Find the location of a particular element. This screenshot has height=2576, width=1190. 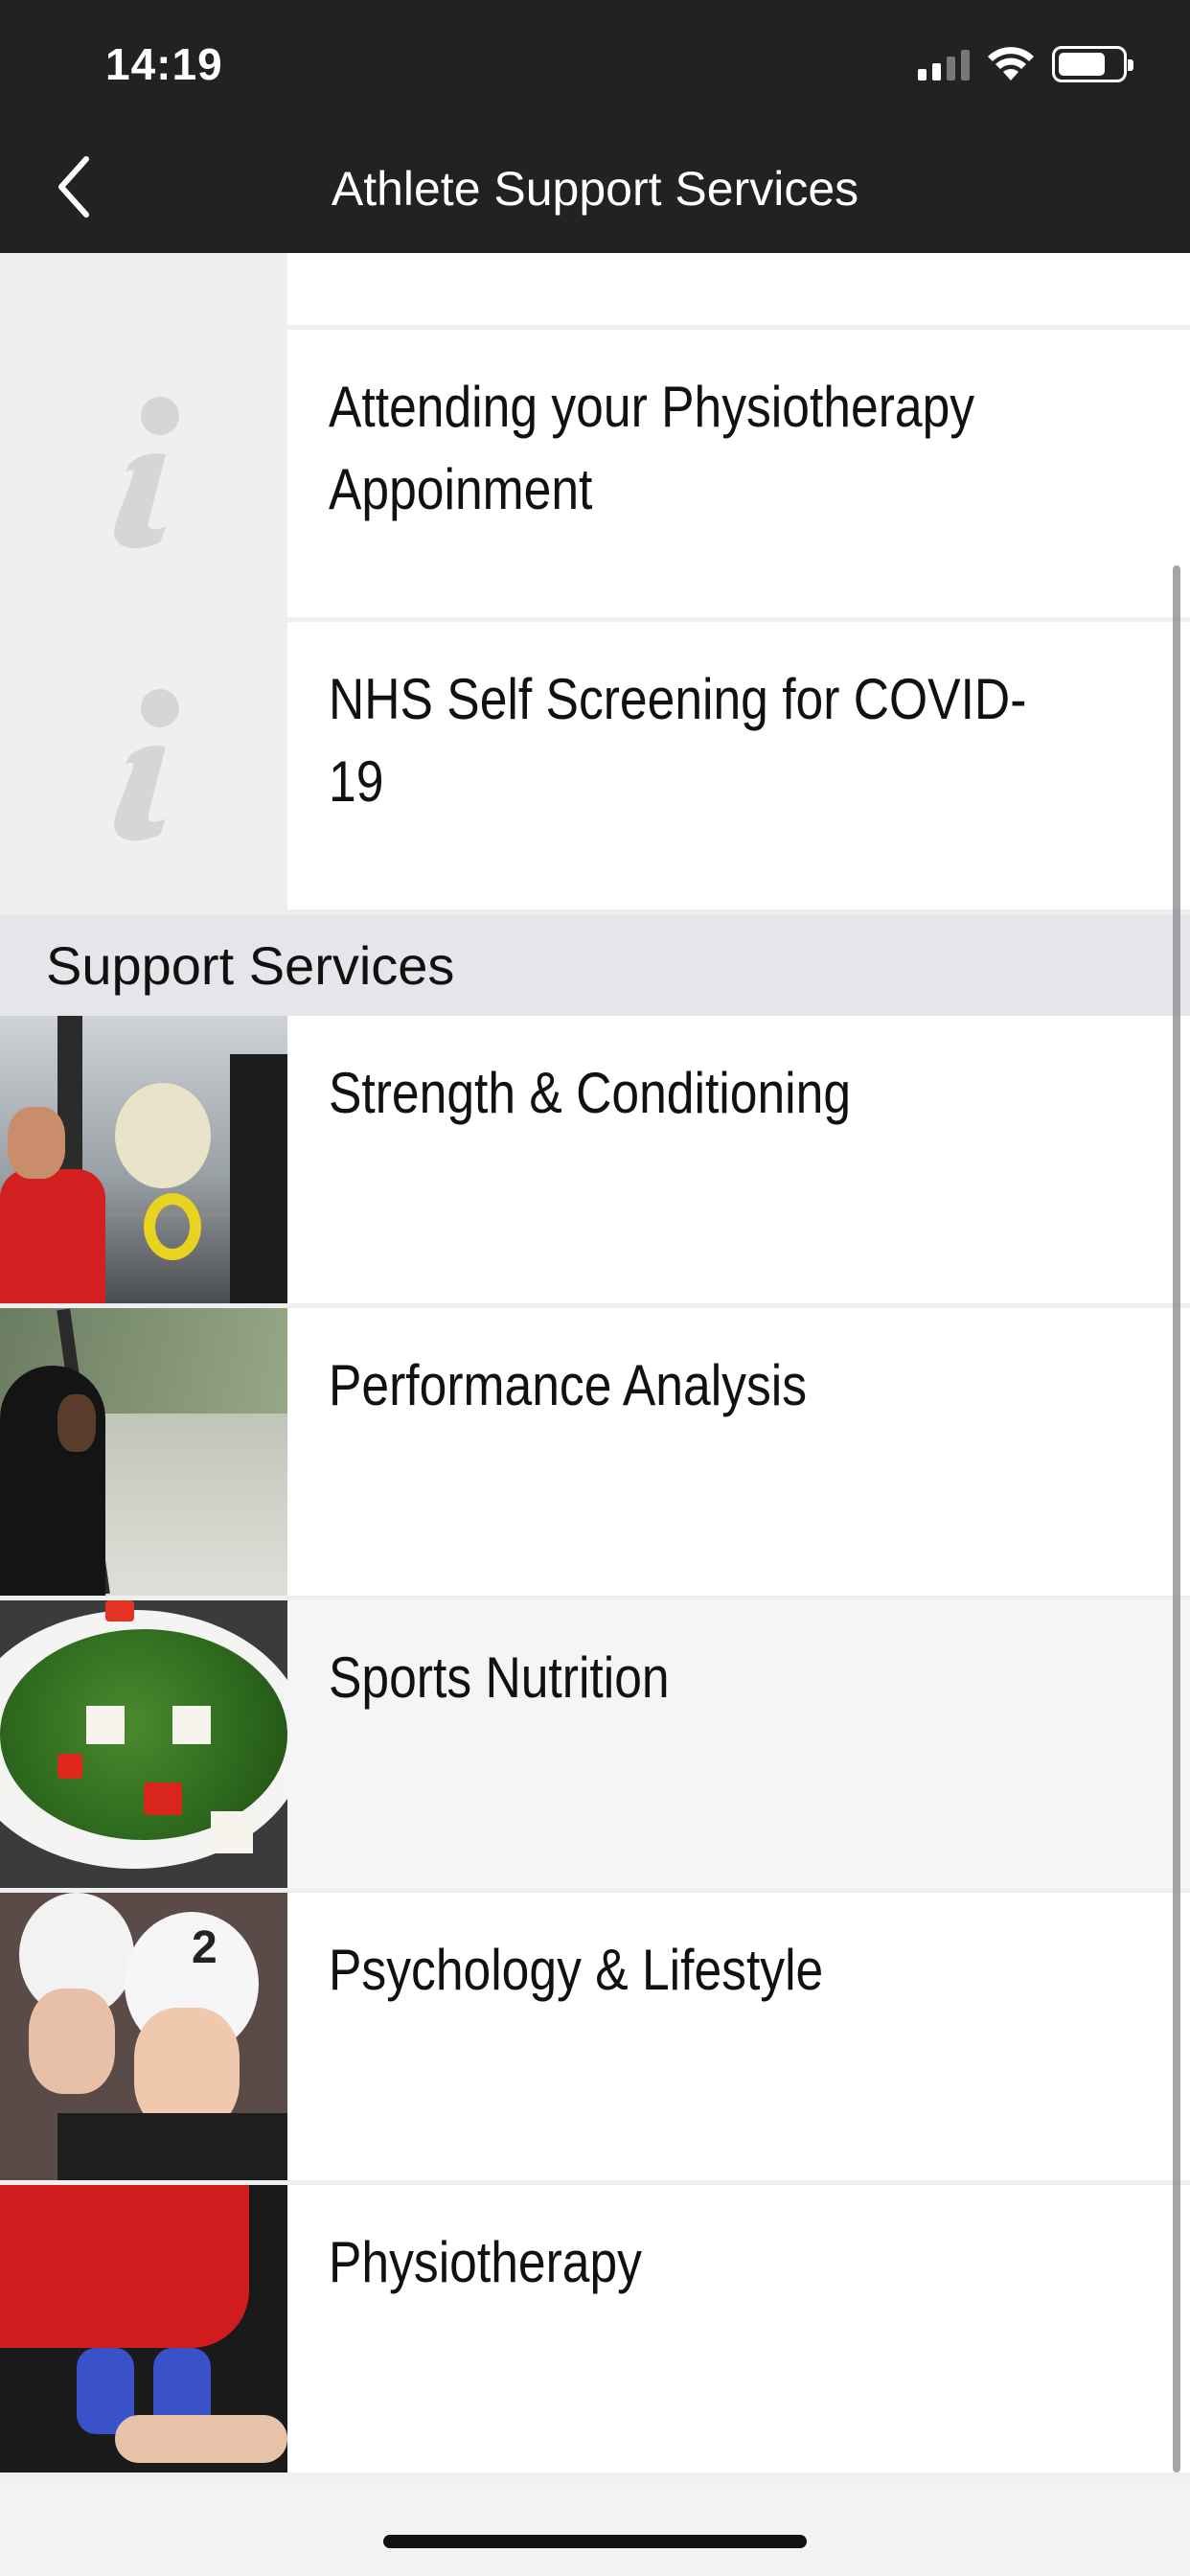

physio-photo is located at coordinates (144, 2328).